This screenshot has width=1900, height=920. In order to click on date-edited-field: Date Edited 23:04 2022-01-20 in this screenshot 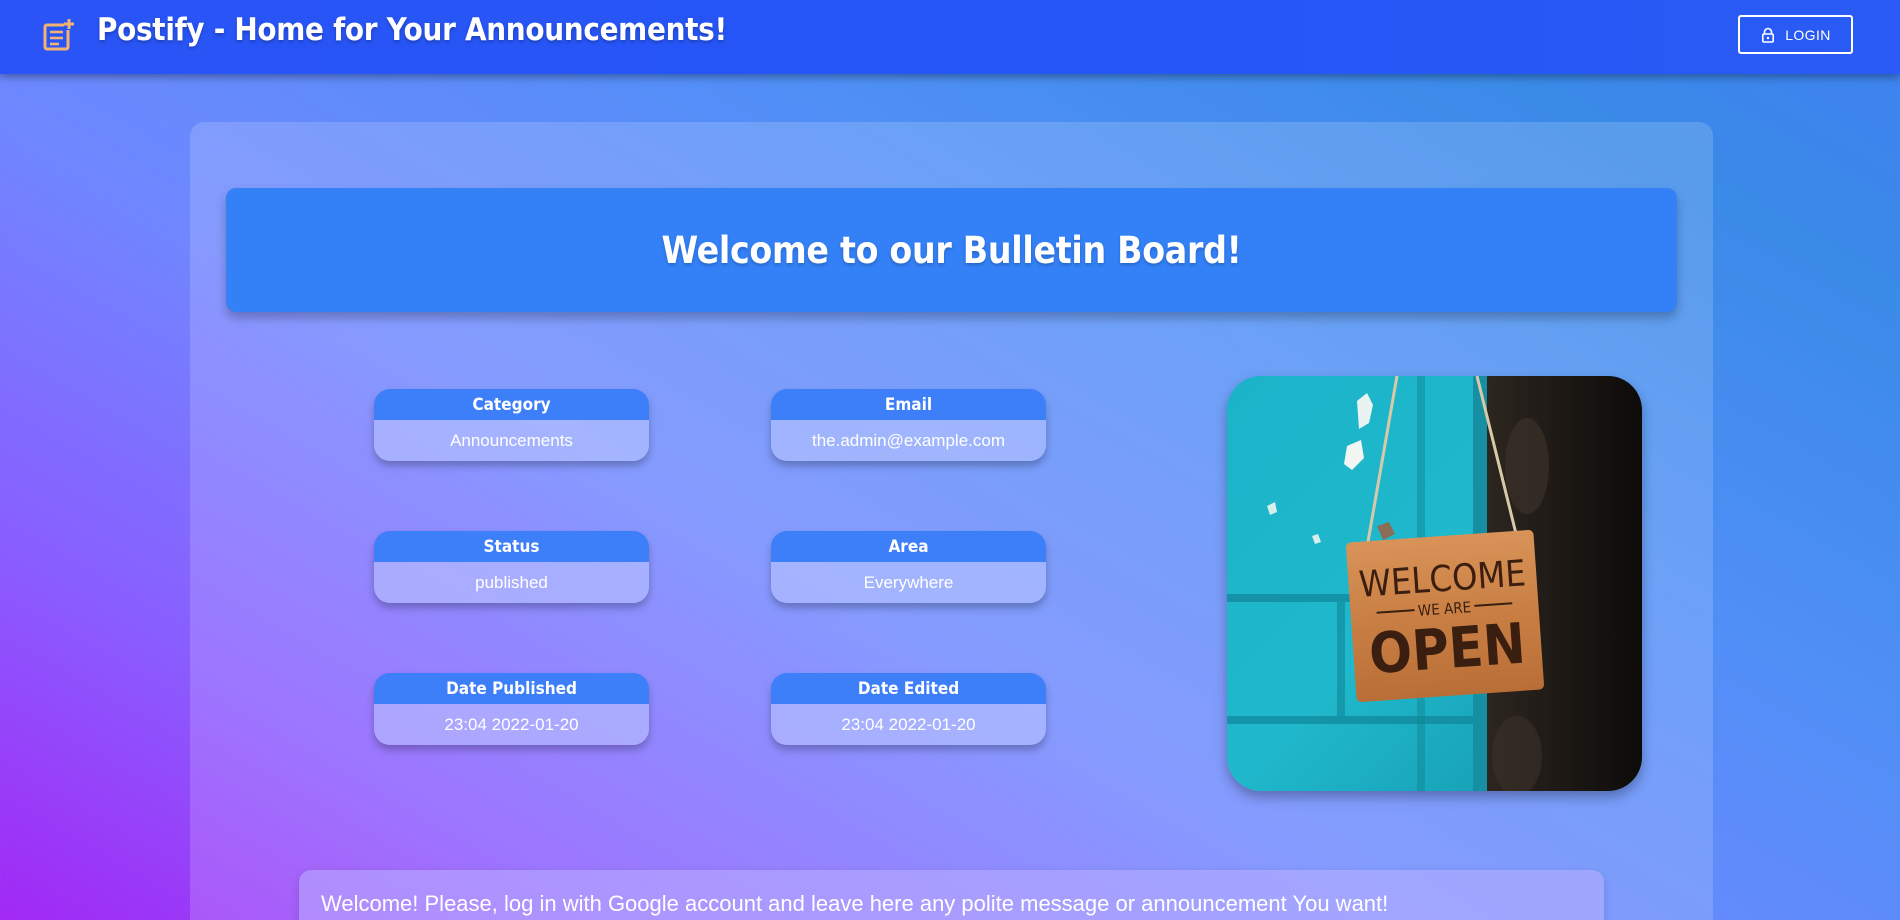, I will do `click(908, 709)`.